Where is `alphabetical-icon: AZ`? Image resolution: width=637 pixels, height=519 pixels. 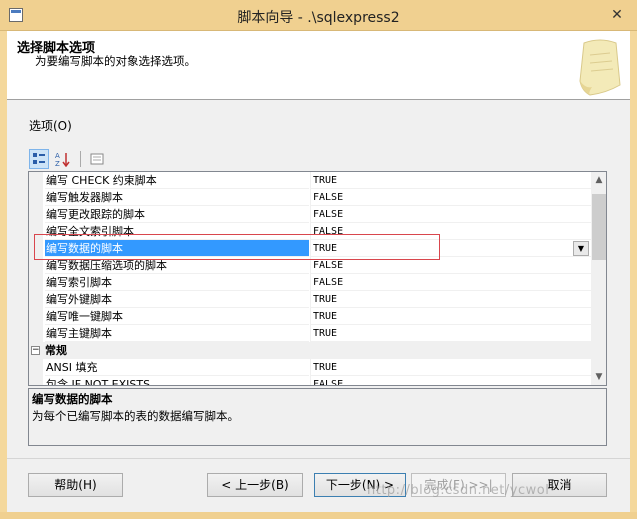
alphabetical-icon: AZ is located at coordinates (63, 159).